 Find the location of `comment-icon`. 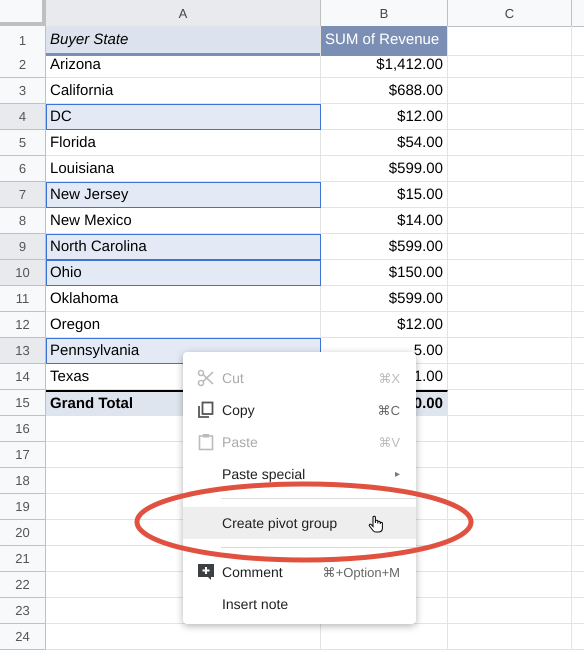

comment-icon is located at coordinates (206, 572).